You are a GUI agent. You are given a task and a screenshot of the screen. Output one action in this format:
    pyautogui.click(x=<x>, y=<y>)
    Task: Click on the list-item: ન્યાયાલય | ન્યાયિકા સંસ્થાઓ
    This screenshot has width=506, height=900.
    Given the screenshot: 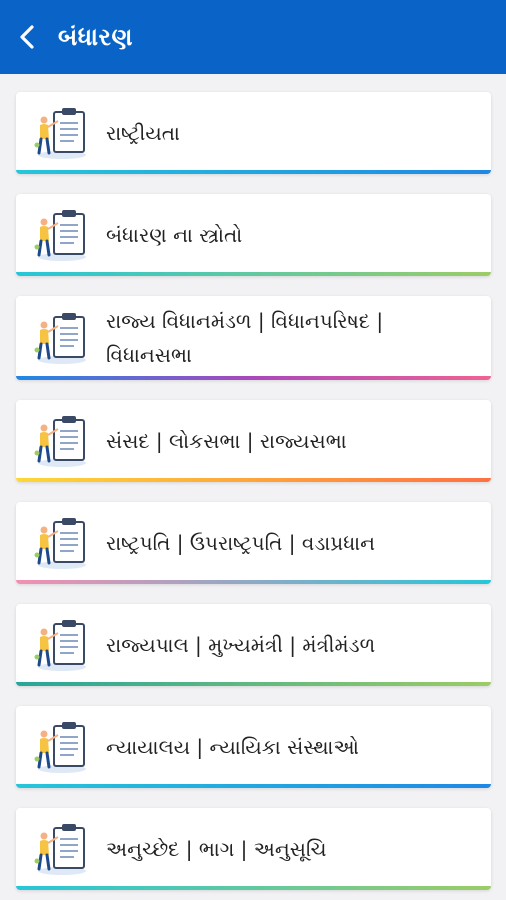 What is the action you would take?
    pyautogui.click(x=253, y=747)
    